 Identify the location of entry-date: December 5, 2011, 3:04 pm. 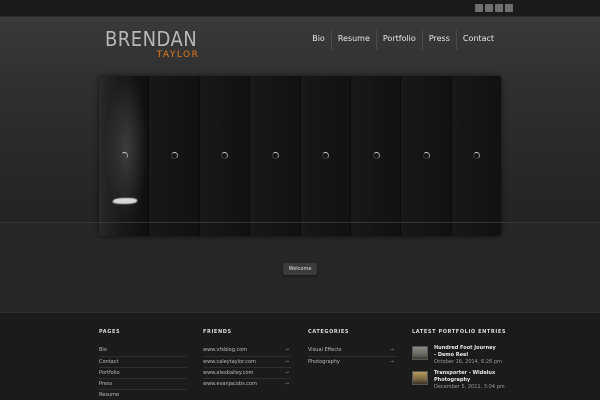
(469, 387).